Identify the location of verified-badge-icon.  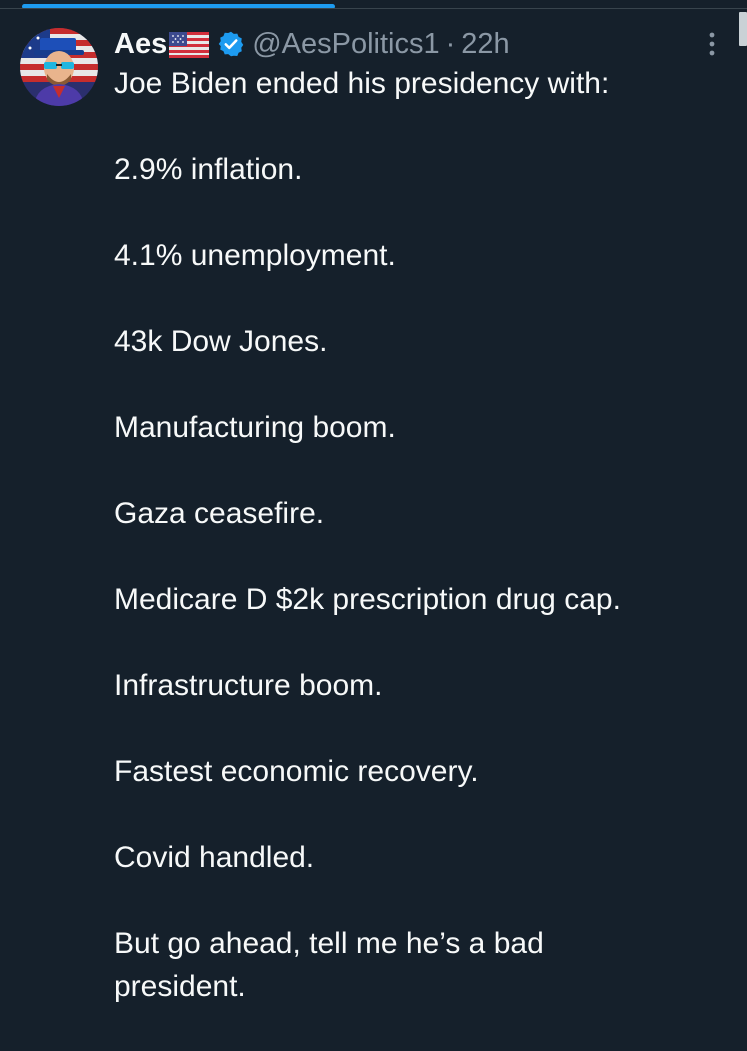
(231, 44).